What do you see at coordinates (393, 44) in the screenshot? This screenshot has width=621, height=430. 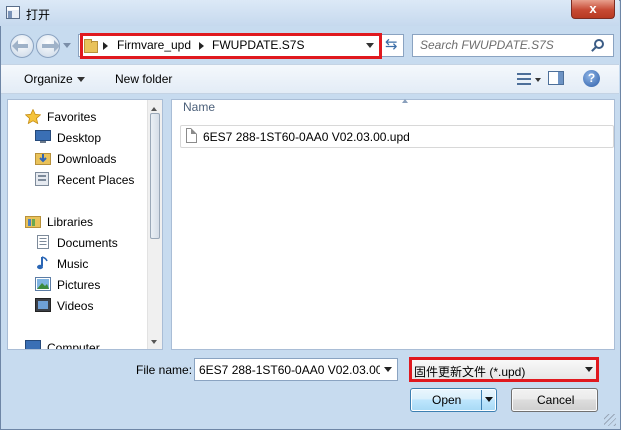 I see `refresh-icon` at bounding box center [393, 44].